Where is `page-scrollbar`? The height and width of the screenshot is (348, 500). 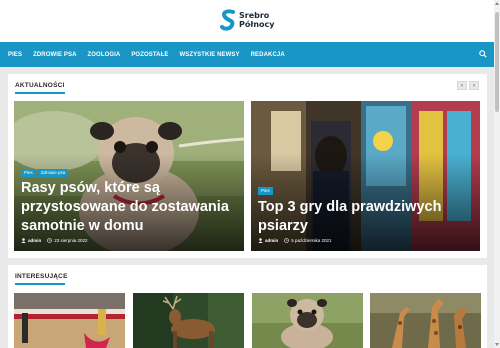
page-scrollbar is located at coordinates (497, 174).